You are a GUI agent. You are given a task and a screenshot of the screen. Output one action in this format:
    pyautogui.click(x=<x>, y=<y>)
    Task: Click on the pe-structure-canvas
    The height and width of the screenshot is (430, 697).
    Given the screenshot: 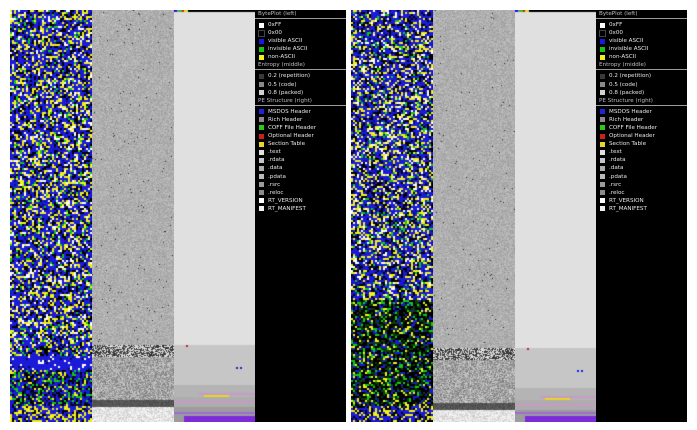 What is the action you would take?
    pyautogui.click(x=214, y=216)
    